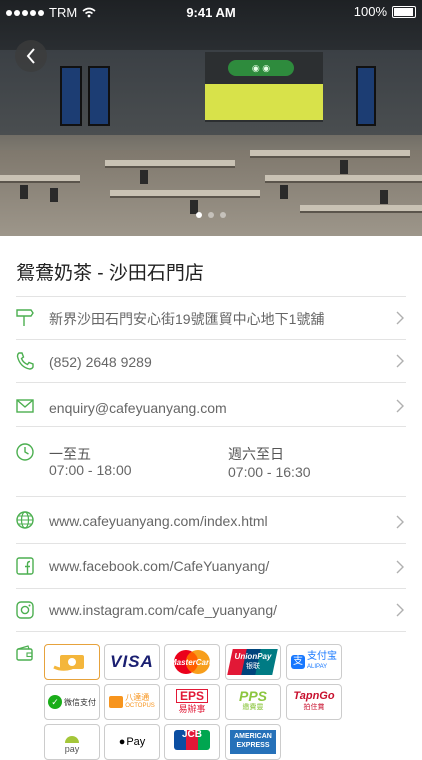 The image size is (422, 760). I want to click on opening-hours: 一至五 07:00 - 18:00 週六至日 07:00 - 16:30, so click(211, 462).